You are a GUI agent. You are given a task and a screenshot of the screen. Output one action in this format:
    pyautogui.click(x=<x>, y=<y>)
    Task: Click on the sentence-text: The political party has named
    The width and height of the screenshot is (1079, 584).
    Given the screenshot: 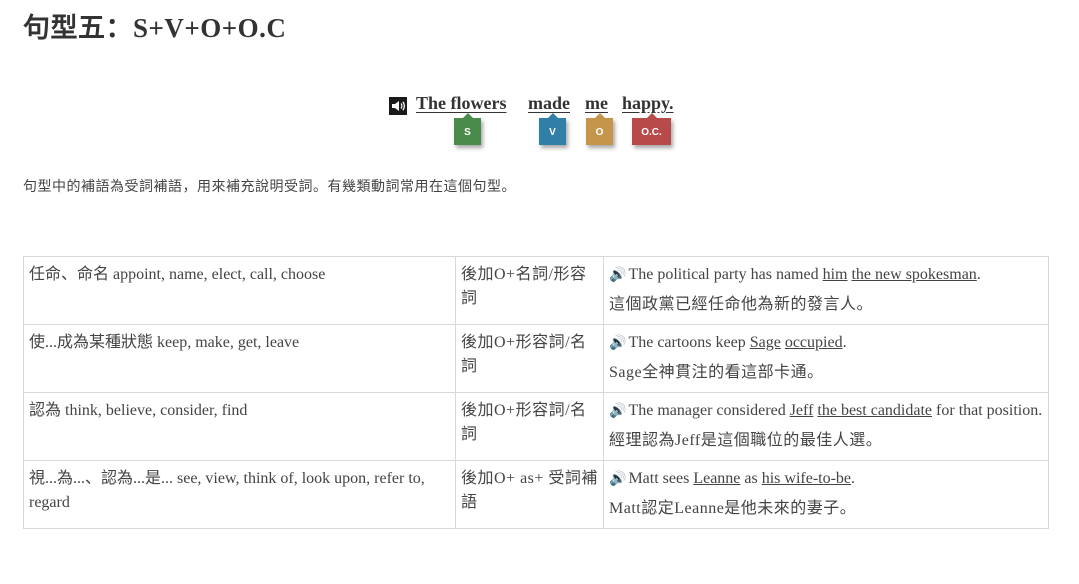 What is the action you would take?
    pyautogui.click(x=725, y=274)
    